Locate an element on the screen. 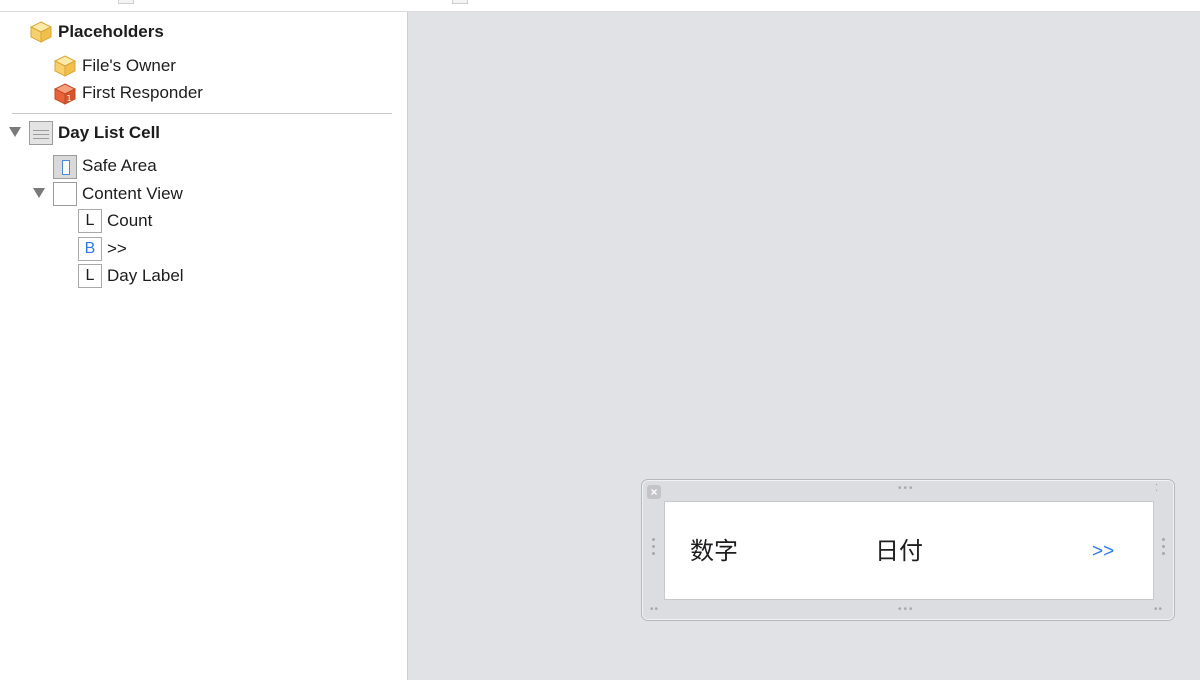 The image size is (1200, 680). next-button: >> is located at coordinates (1103, 552).